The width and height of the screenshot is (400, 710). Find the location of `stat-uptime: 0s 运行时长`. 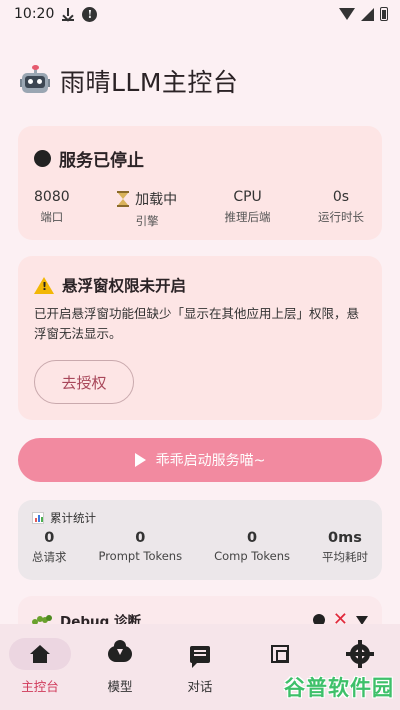

stat-uptime: 0s 运行时长 is located at coordinates (341, 206).